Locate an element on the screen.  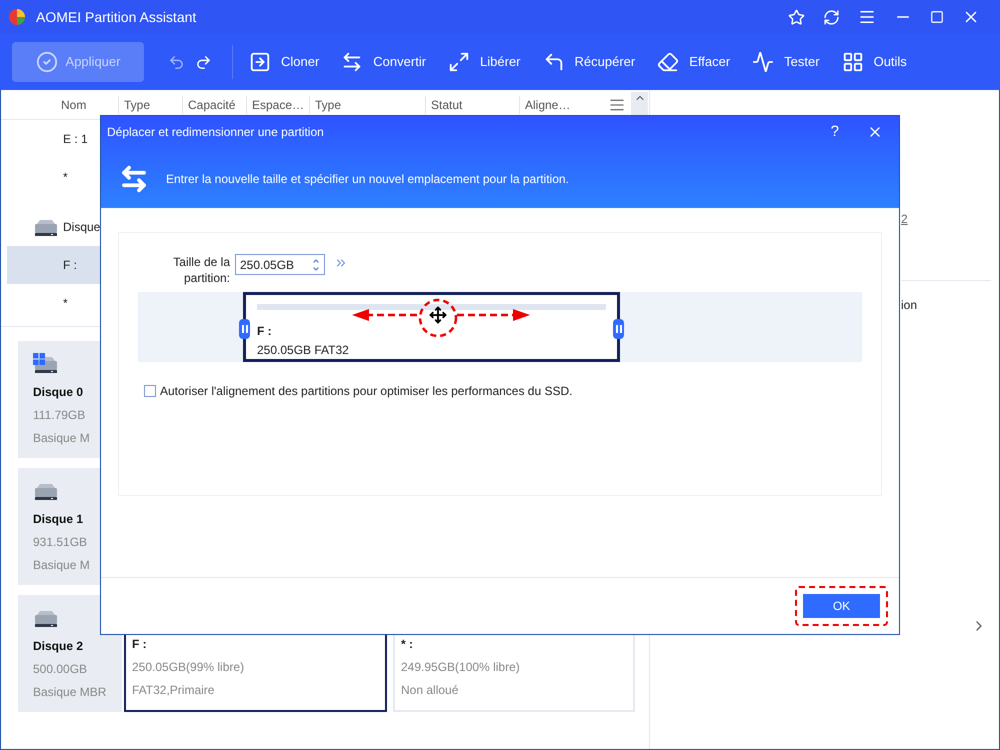
partition-name: * : is located at coordinates (407, 644).